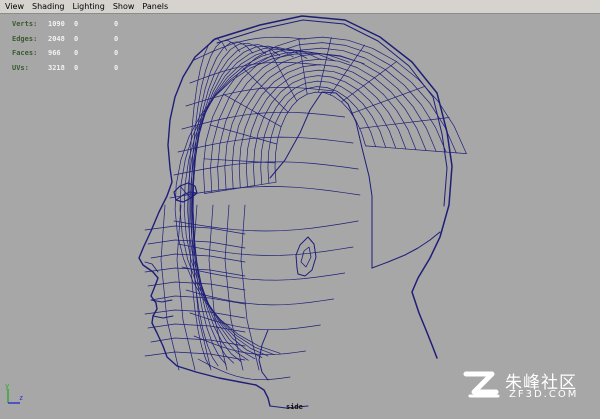  I want to click on menu-view: View, so click(14, 6).